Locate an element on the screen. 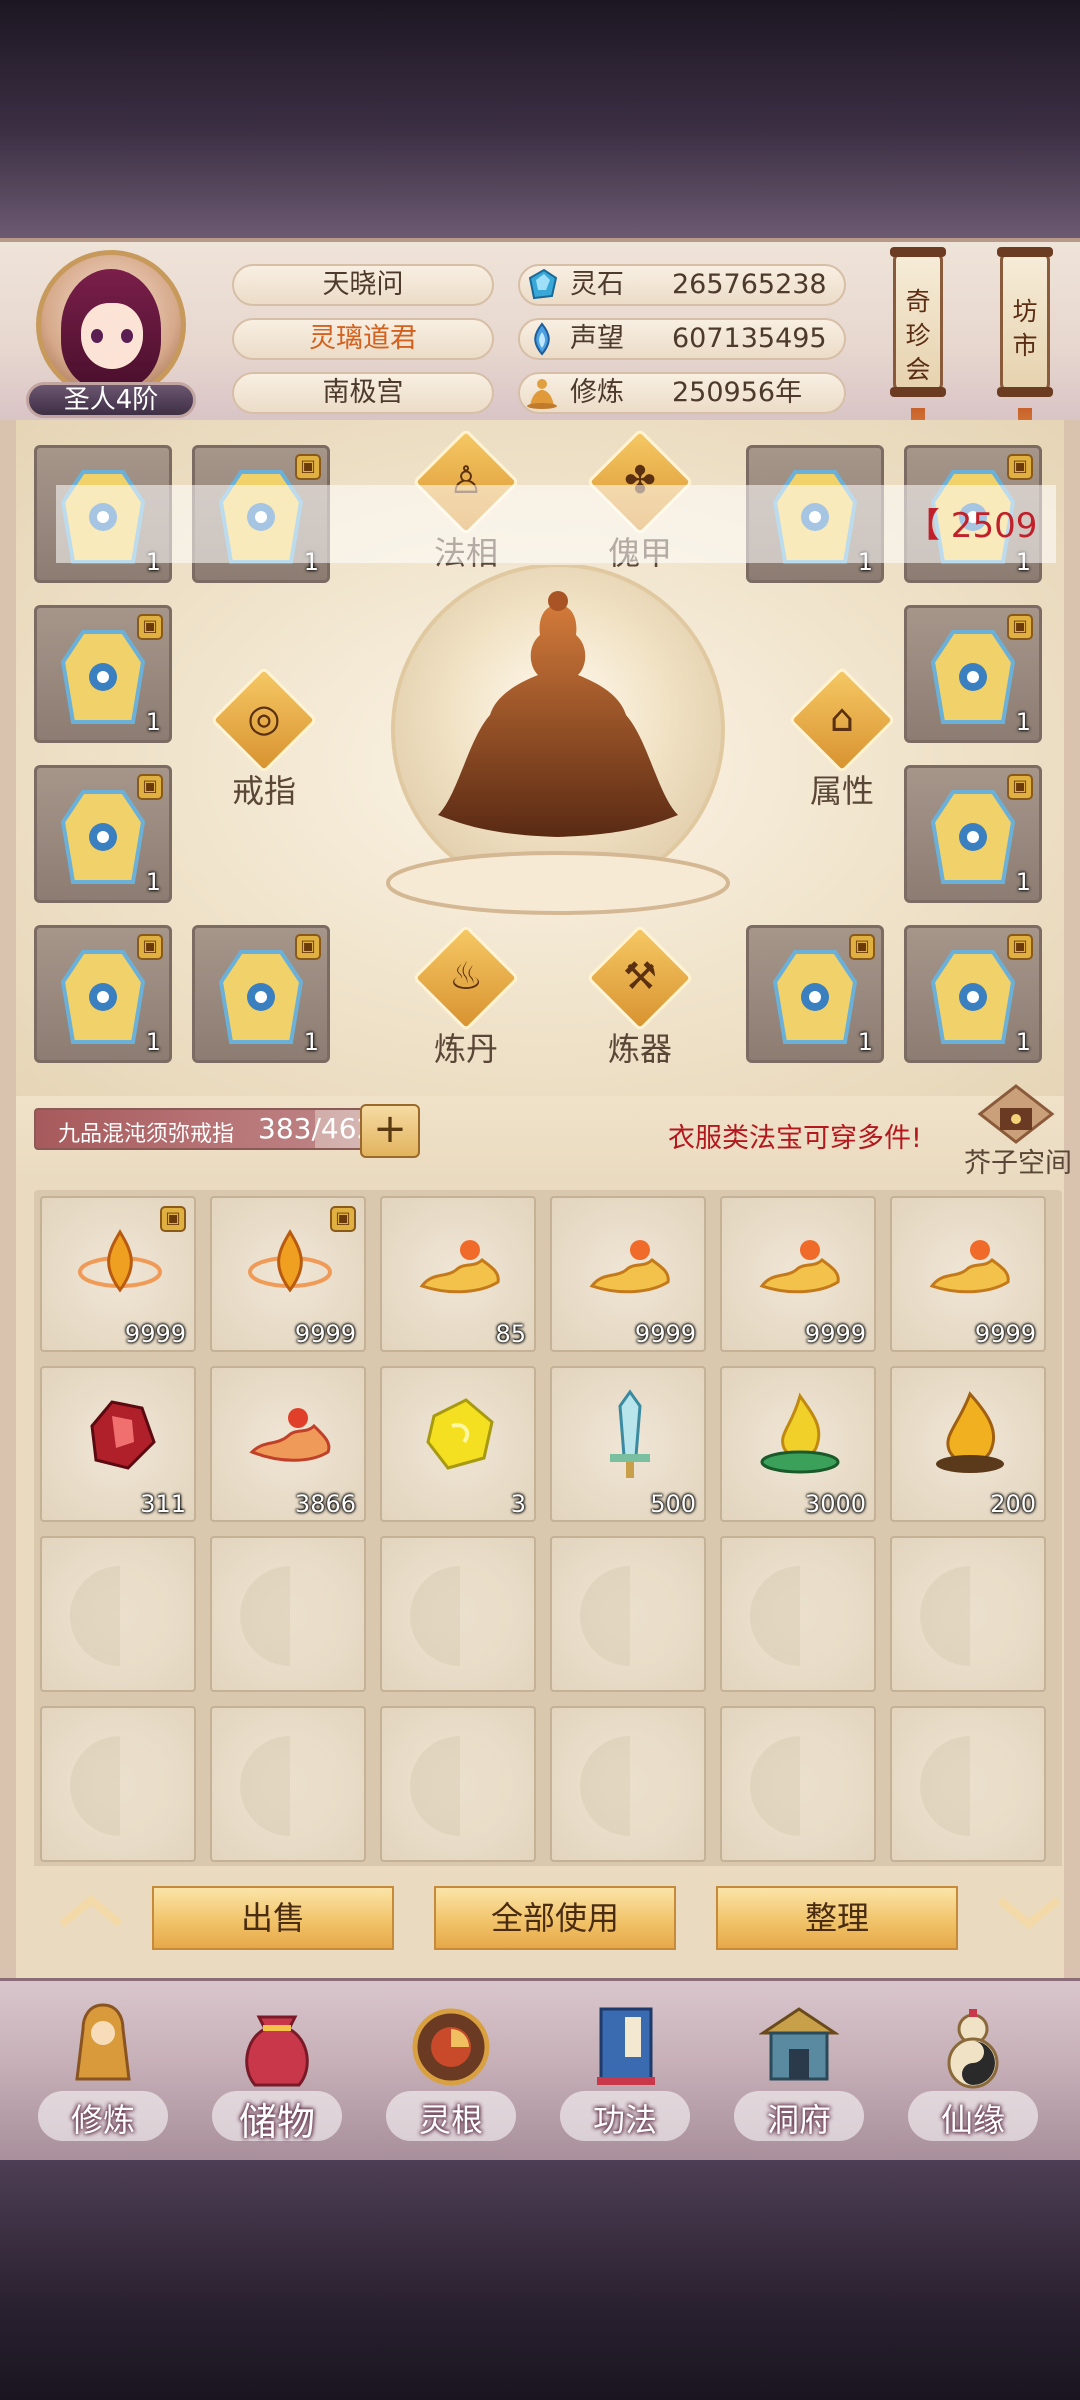 The height and width of the screenshot is (2400, 1080). sort-button: 整理 is located at coordinates (837, 1918).